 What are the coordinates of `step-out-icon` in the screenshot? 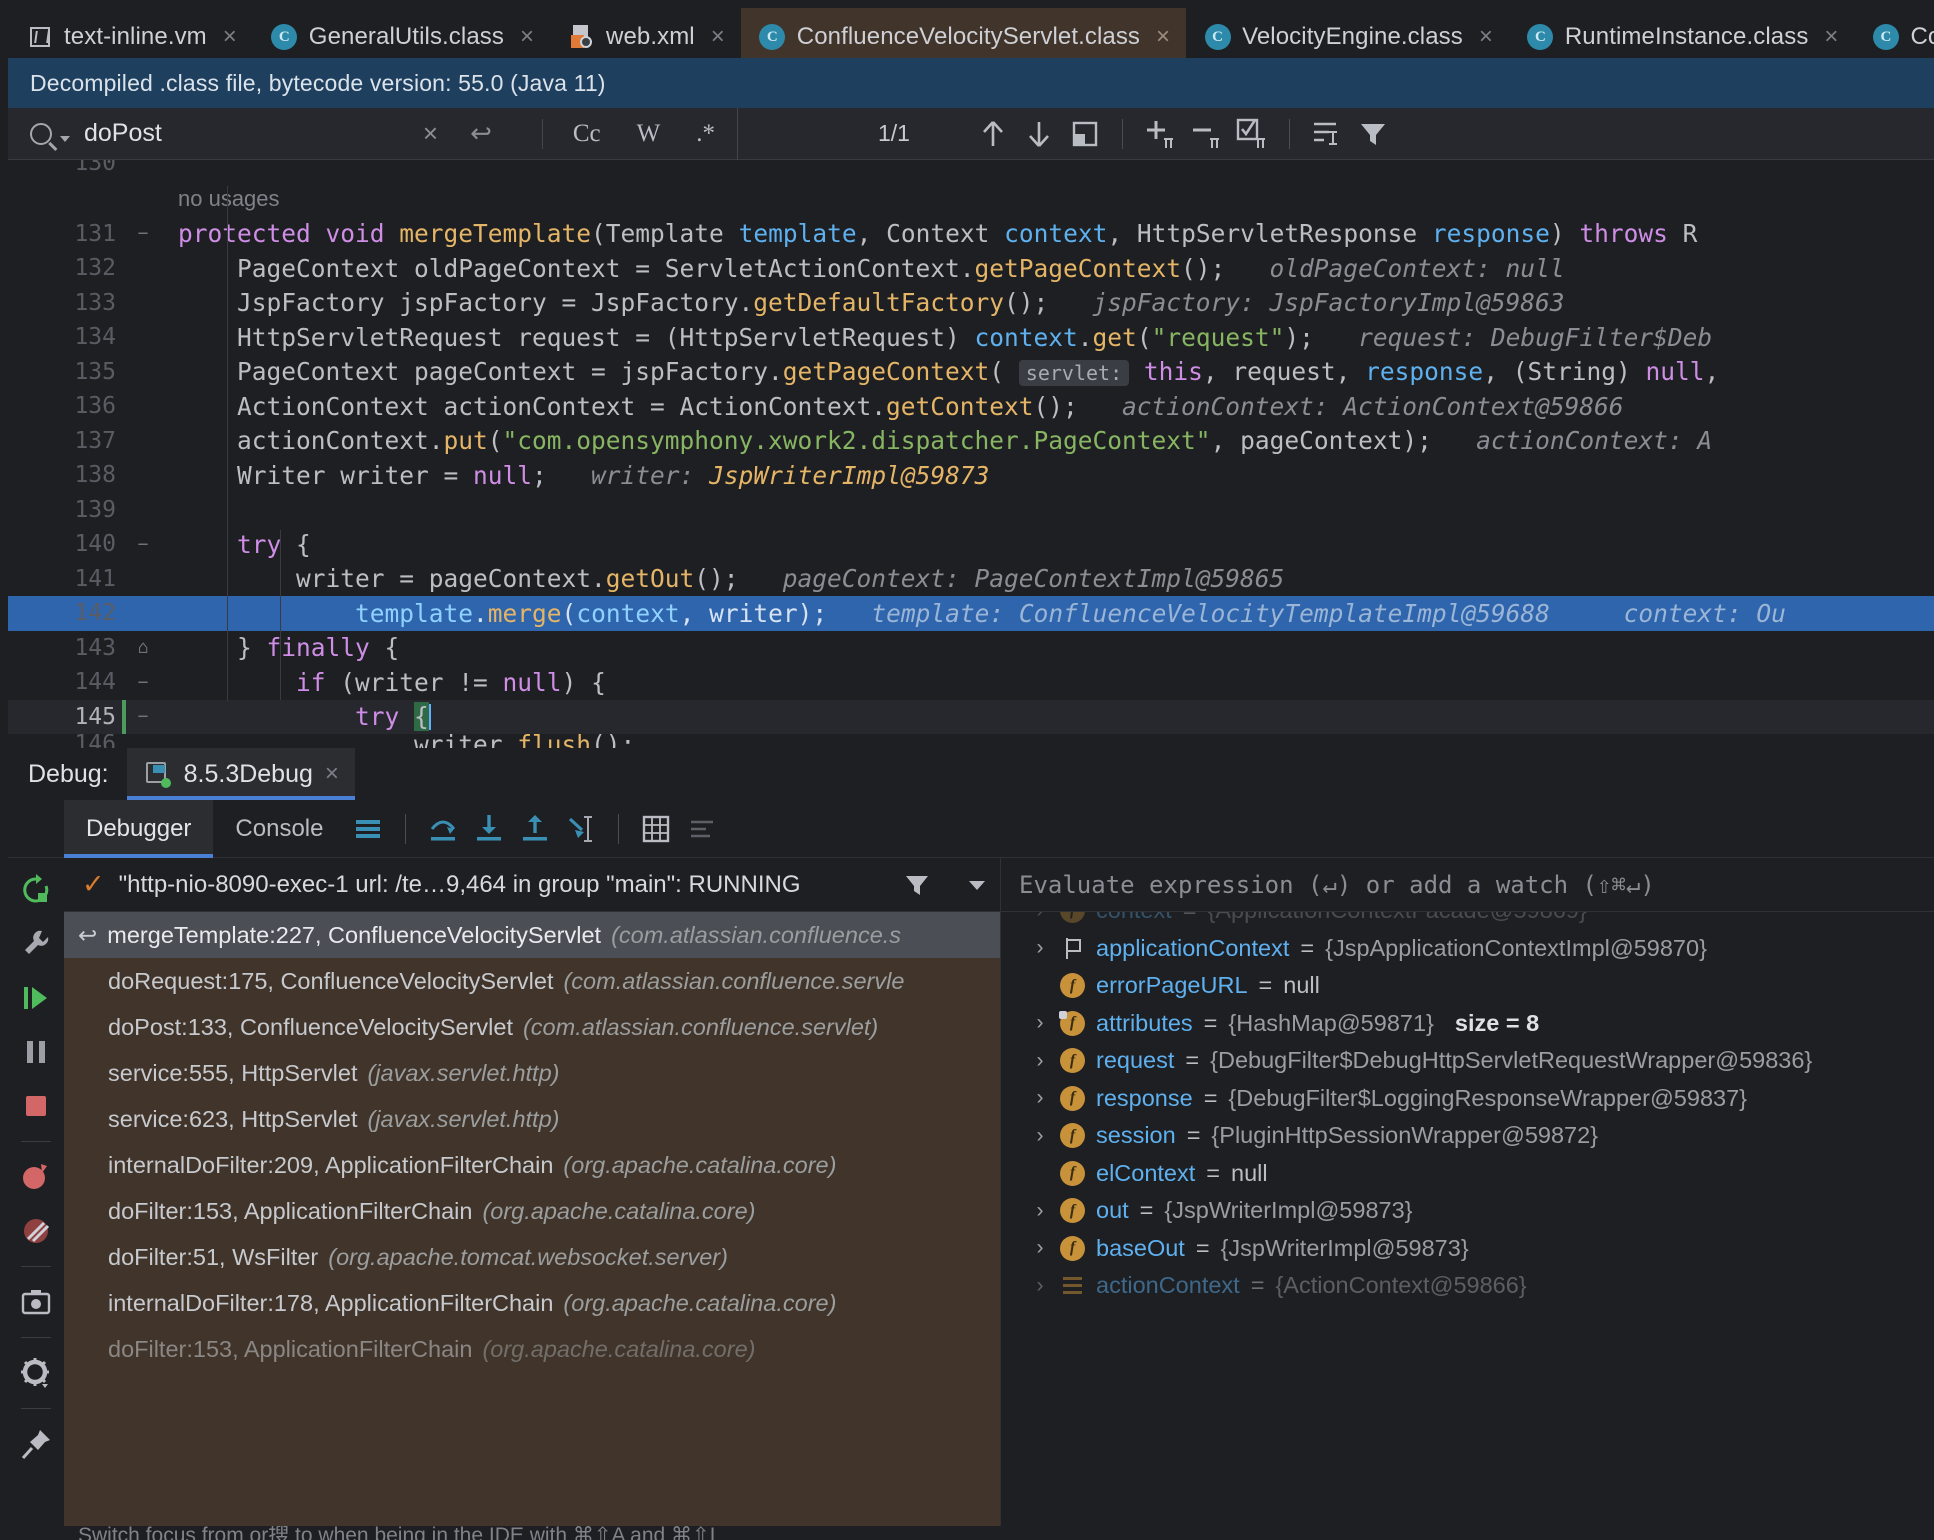 It's located at (535, 829).